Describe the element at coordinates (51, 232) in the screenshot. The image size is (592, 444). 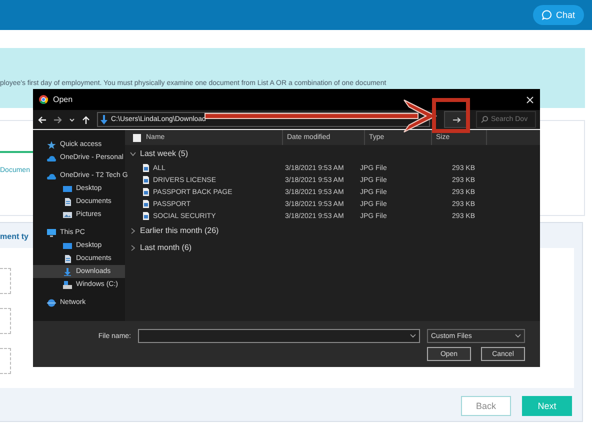
I see `computer-icon` at that location.